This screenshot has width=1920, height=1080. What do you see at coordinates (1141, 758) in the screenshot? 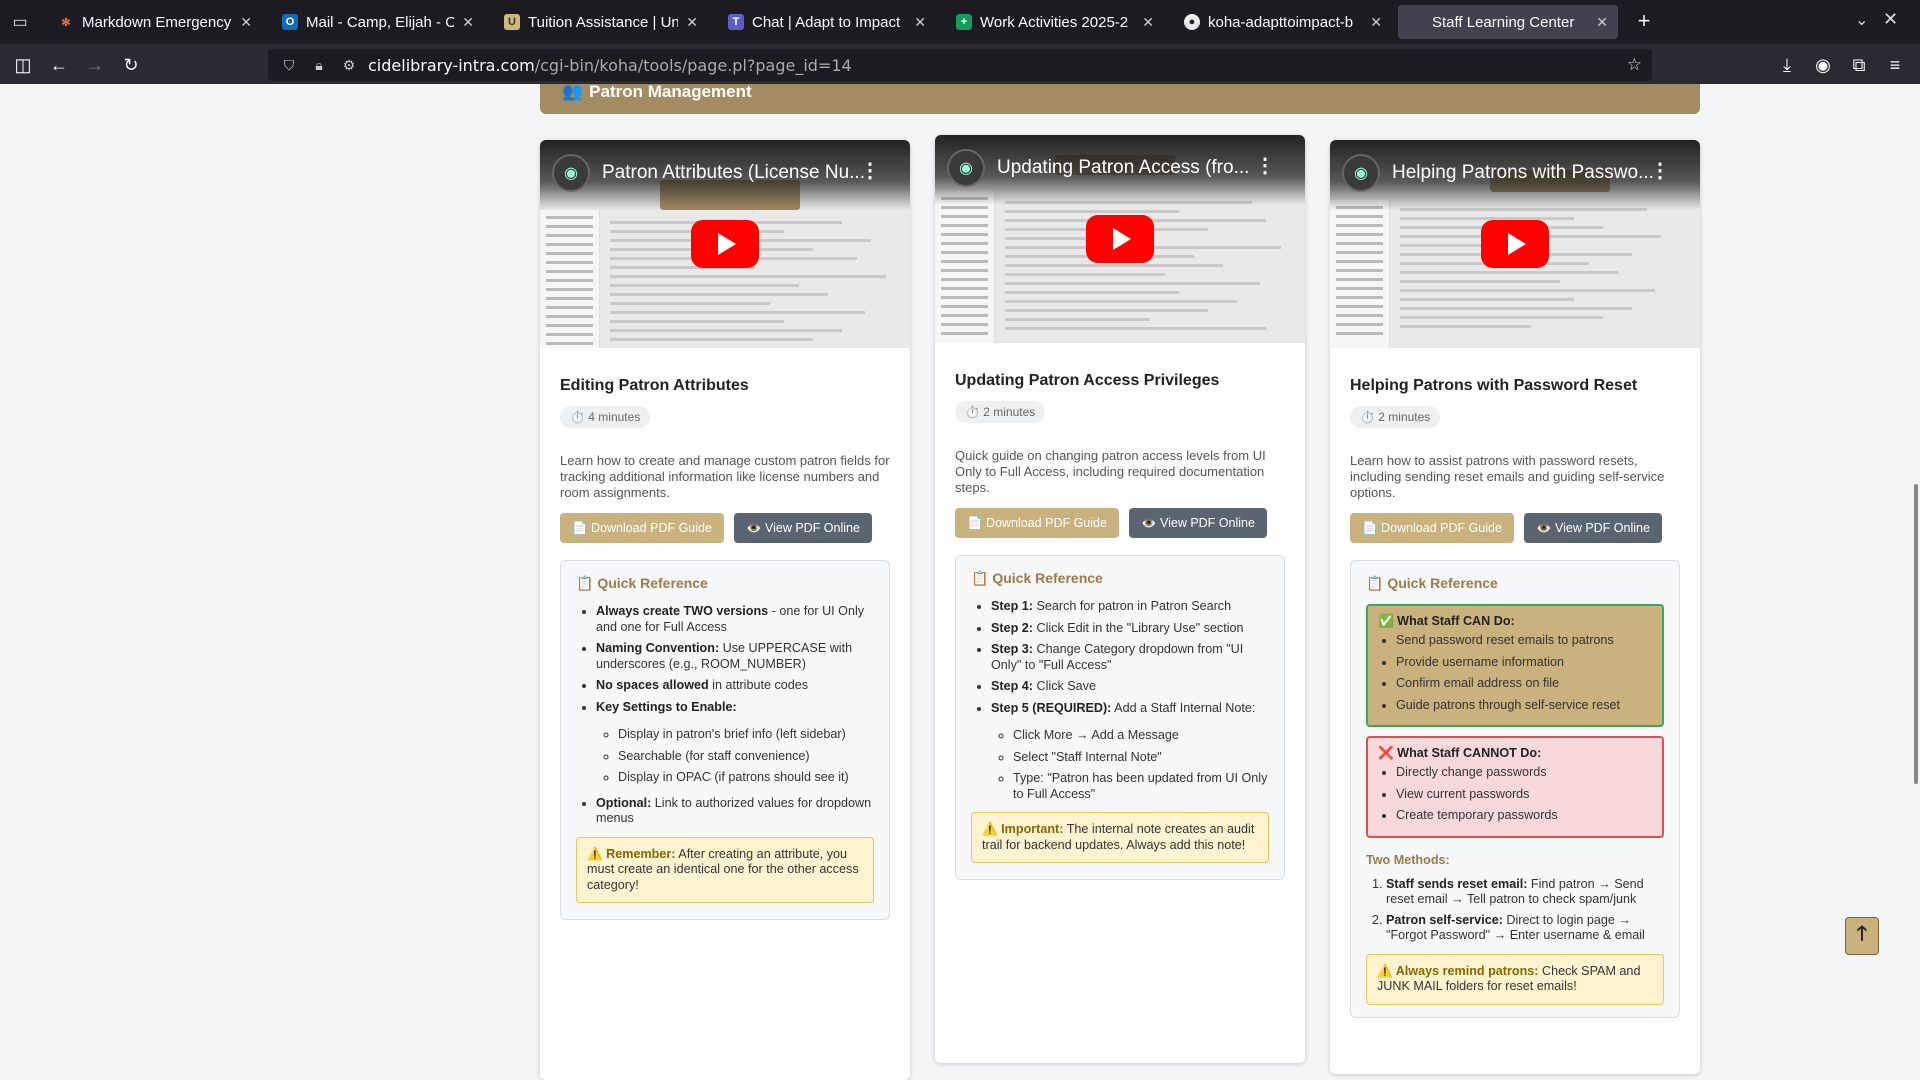
I see `sub-list-item: Select "Staff Internal Note"` at bounding box center [1141, 758].